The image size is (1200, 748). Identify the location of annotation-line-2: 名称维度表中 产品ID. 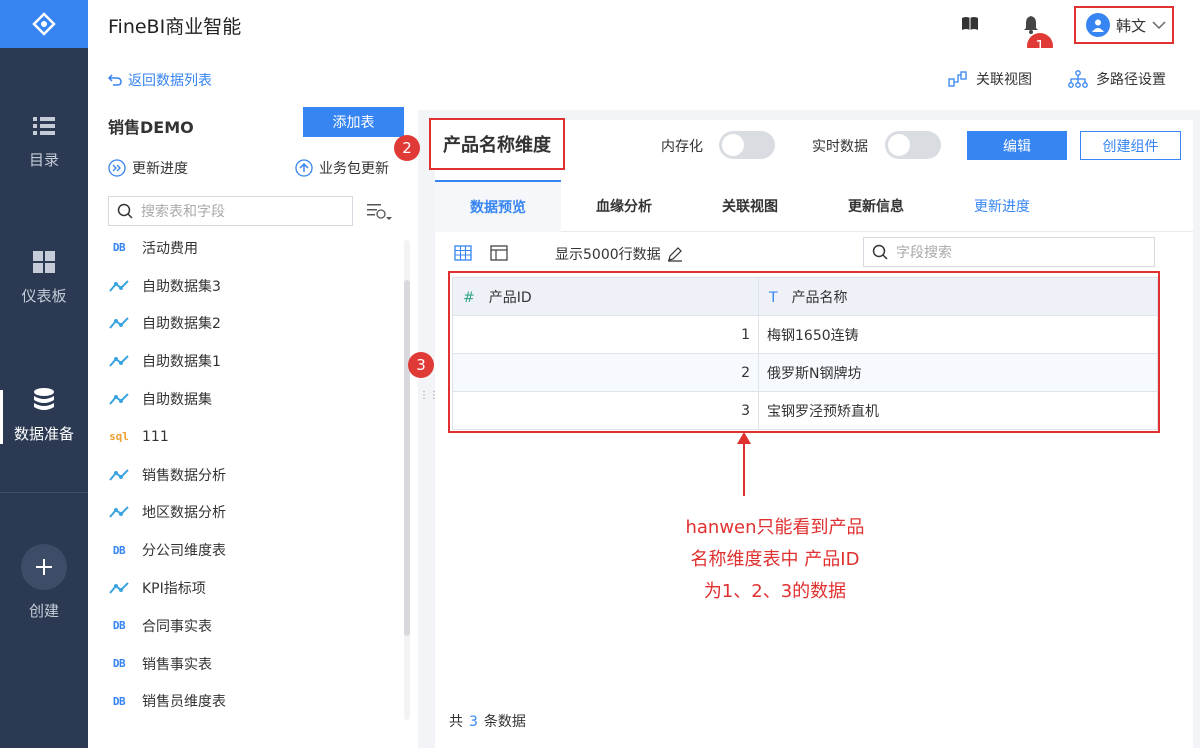
(775, 559).